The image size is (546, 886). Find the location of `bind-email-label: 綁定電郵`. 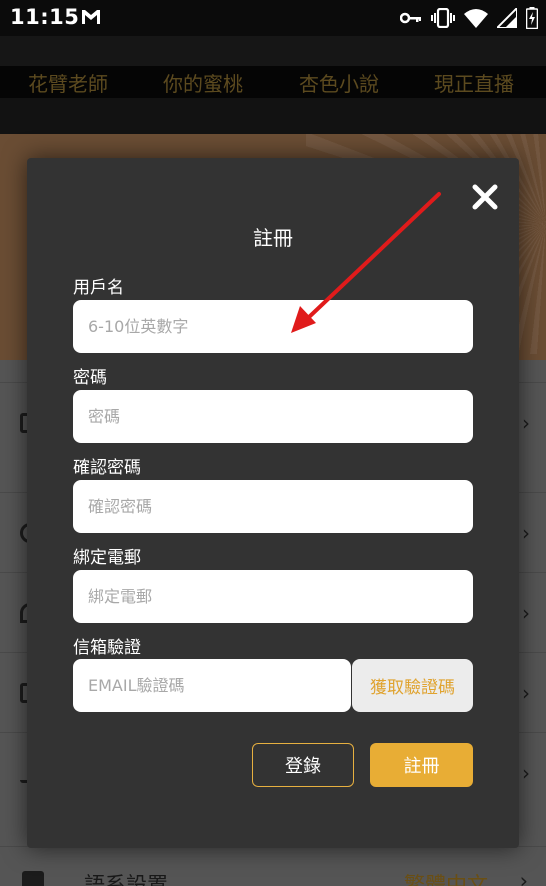

bind-email-label: 綁定電郵 is located at coordinates (107, 558).